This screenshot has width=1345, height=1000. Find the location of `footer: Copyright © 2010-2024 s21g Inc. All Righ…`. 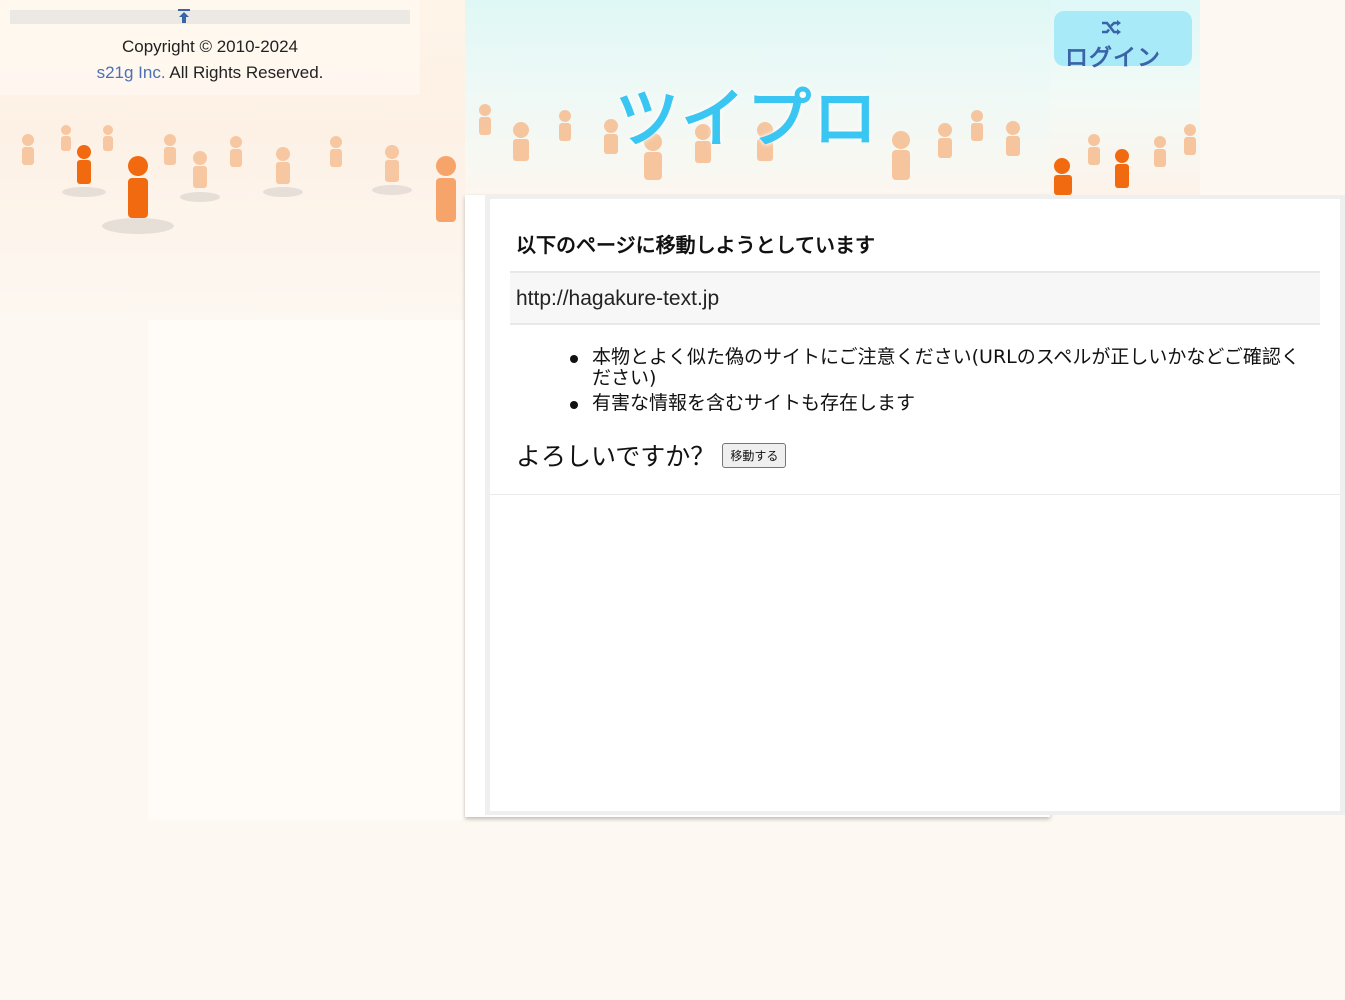

footer: Copyright © 2010-2024 s21g Inc. All Righ… is located at coordinates (210, 47).